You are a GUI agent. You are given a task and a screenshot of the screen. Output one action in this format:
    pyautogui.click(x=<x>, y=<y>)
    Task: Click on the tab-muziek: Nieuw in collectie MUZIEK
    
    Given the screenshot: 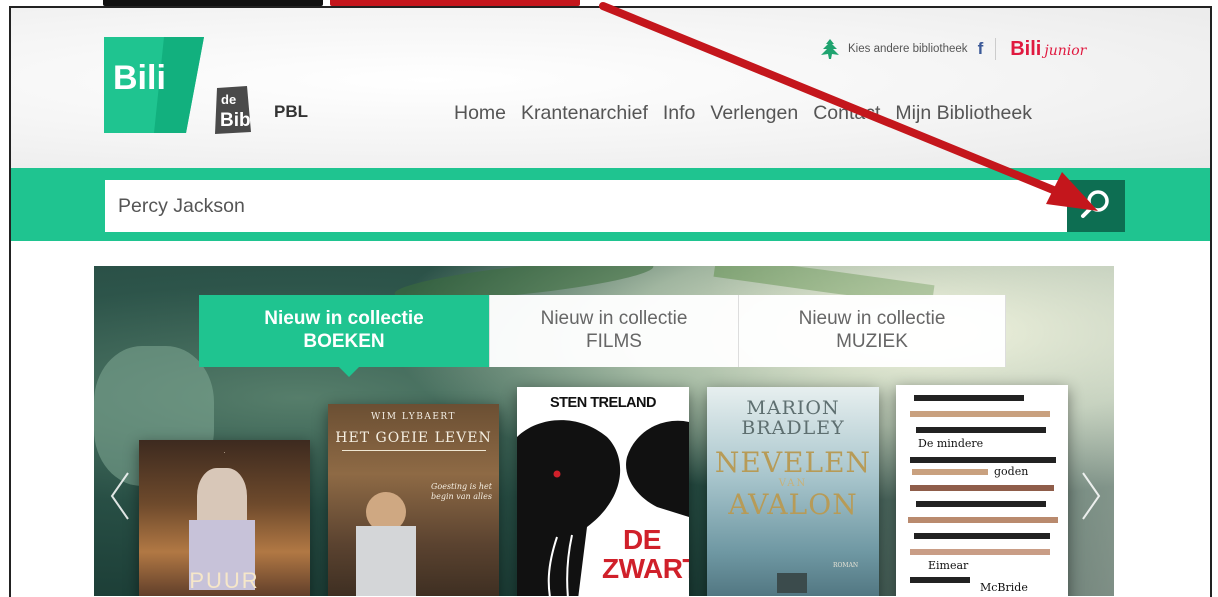 What is the action you would take?
    pyautogui.click(x=872, y=331)
    